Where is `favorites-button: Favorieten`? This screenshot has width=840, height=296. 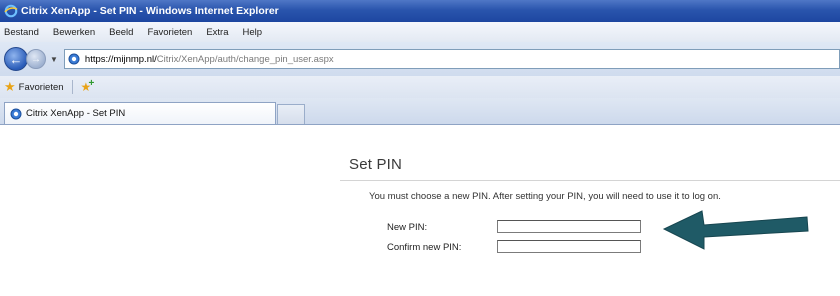
favorites-button: Favorieten is located at coordinates (41, 87).